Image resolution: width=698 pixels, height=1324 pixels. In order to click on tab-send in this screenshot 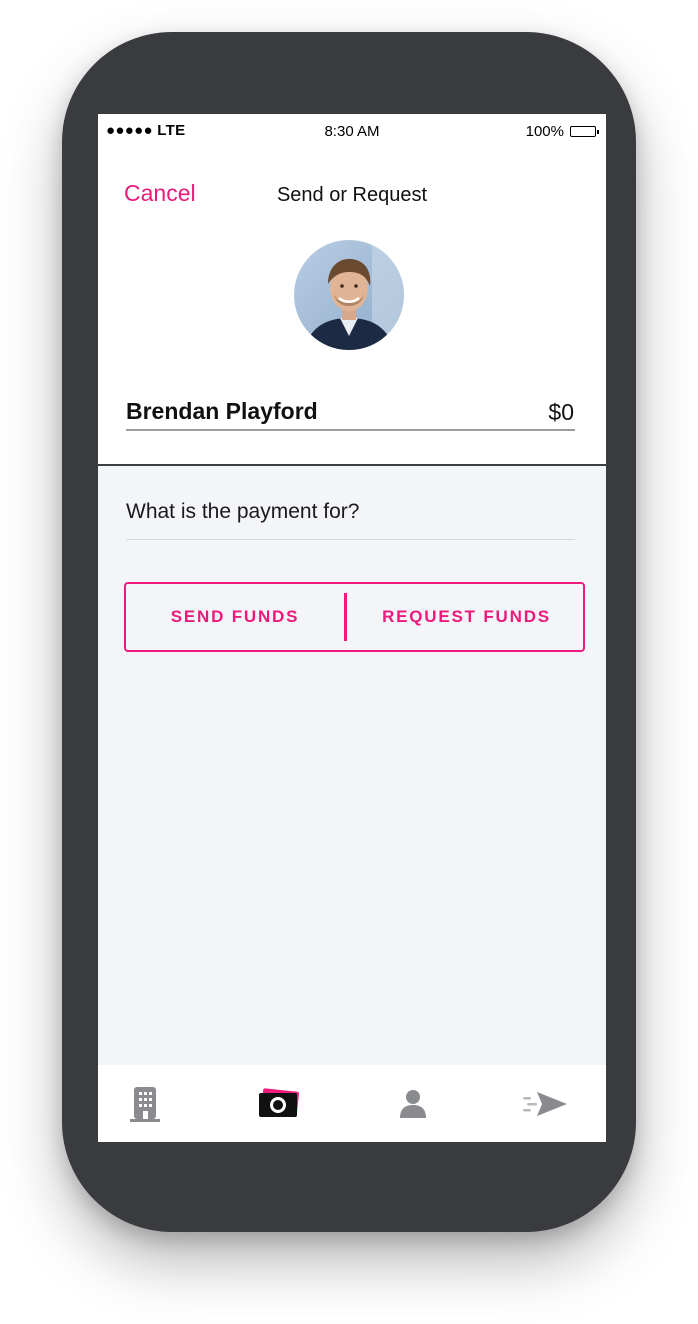, I will do `click(545, 1104)`.